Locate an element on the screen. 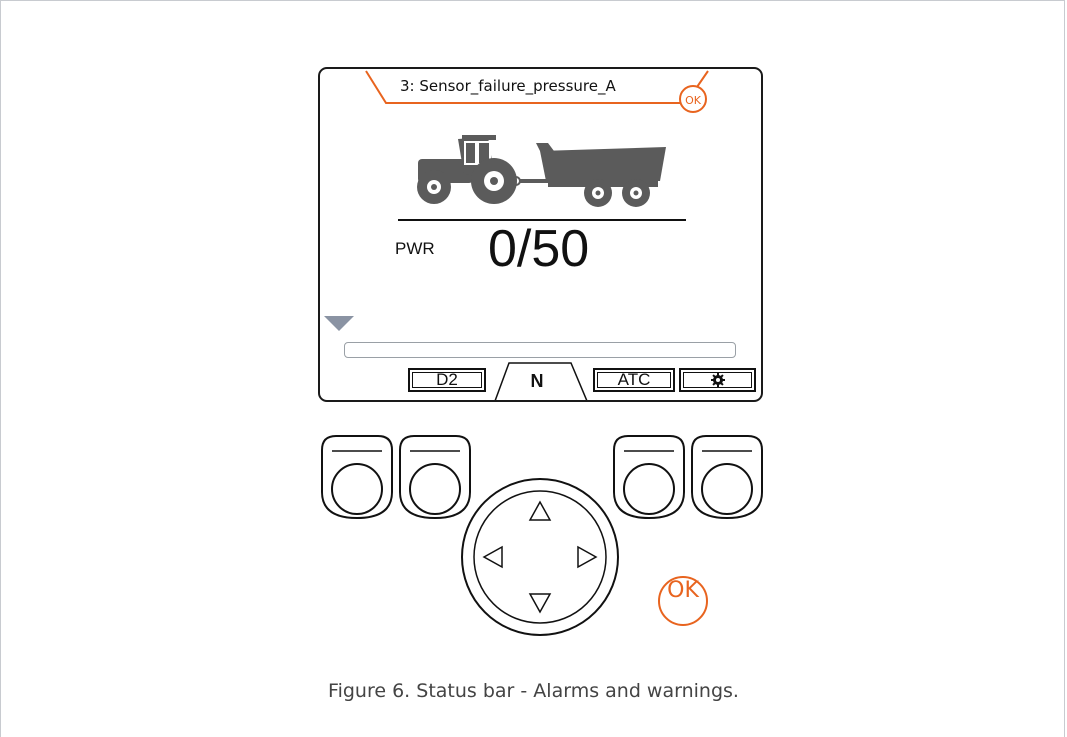 This screenshot has width=1067, height=737. tractor-trailer-icon is located at coordinates (541, 171).